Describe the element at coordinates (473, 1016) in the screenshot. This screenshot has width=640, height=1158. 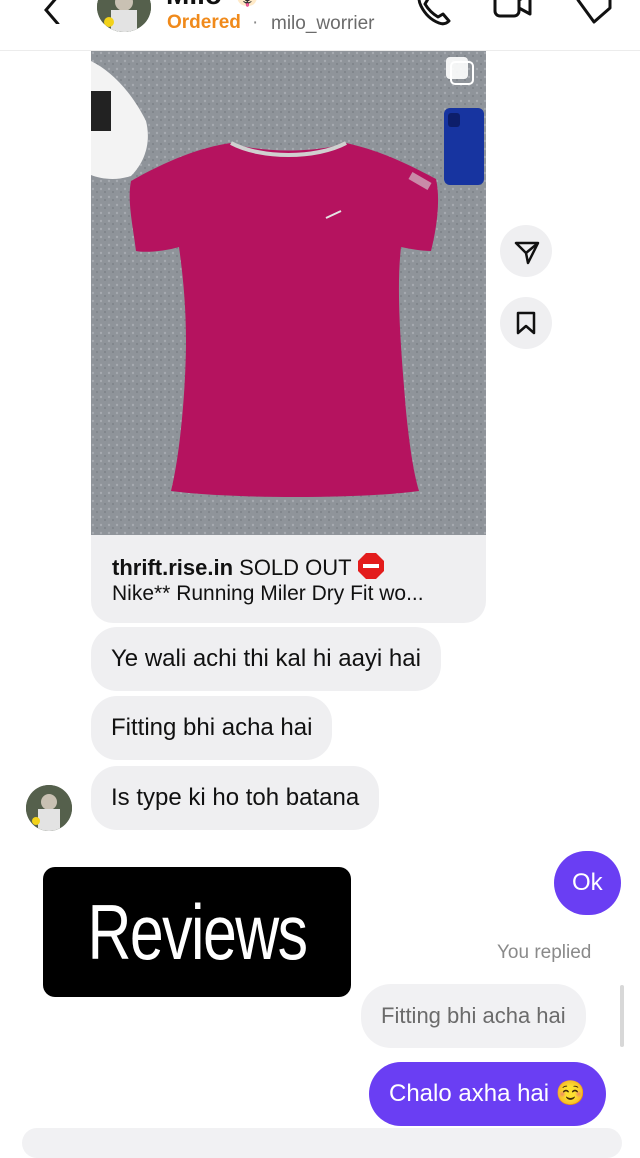
I see `quoted-message: Fitting bhi acha hai` at that location.